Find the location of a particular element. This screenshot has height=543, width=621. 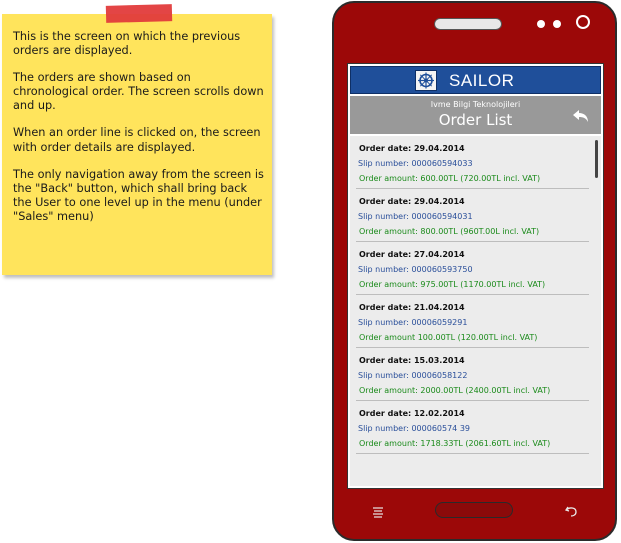

screen-header: Ivme Bilgi Teknolojileri Order List is located at coordinates (475, 115).